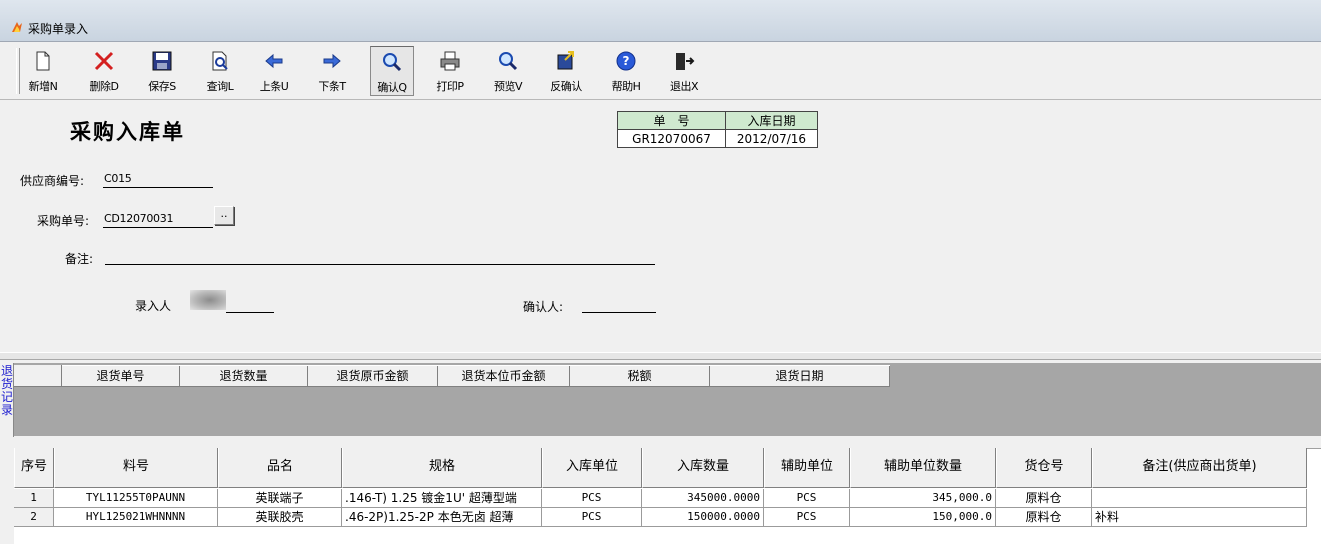 This screenshot has height=544, width=1321. What do you see at coordinates (136, 498) in the screenshot?
I see `cell-part-number: TYL11255T0PAUNN` at bounding box center [136, 498].